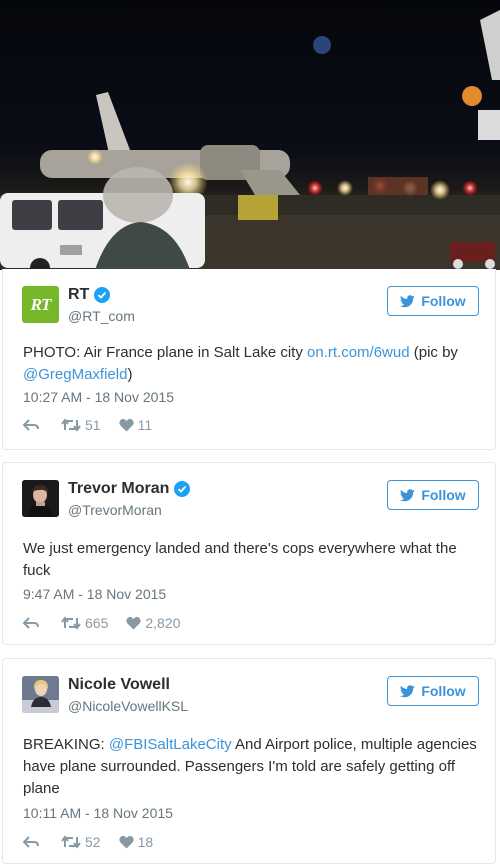  Describe the element at coordinates (163, 623) in the screenshot. I see `like-count: 2,820` at that location.